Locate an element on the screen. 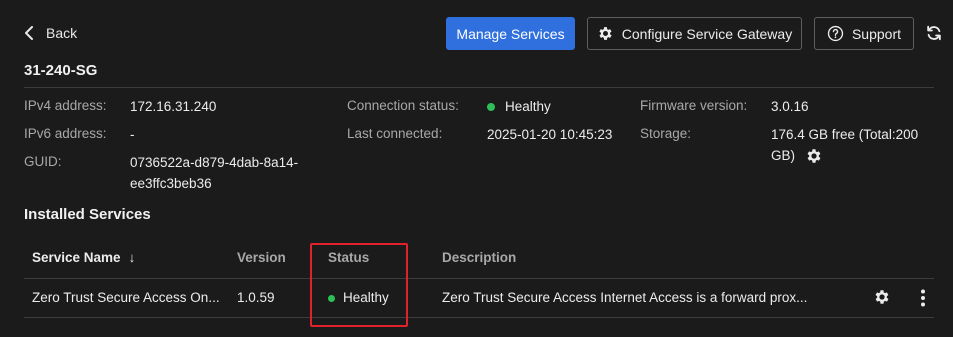 This screenshot has height=337, width=953. page-title: 31-240-SG is located at coordinates (61, 70).